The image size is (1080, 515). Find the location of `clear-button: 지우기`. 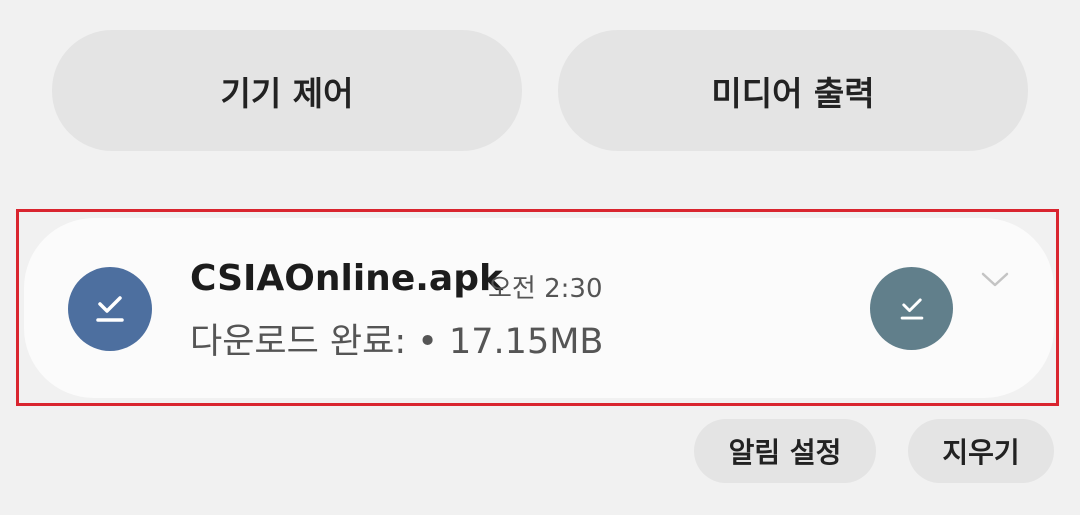

clear-button: 지우기 is located at coordinates (981, 451).